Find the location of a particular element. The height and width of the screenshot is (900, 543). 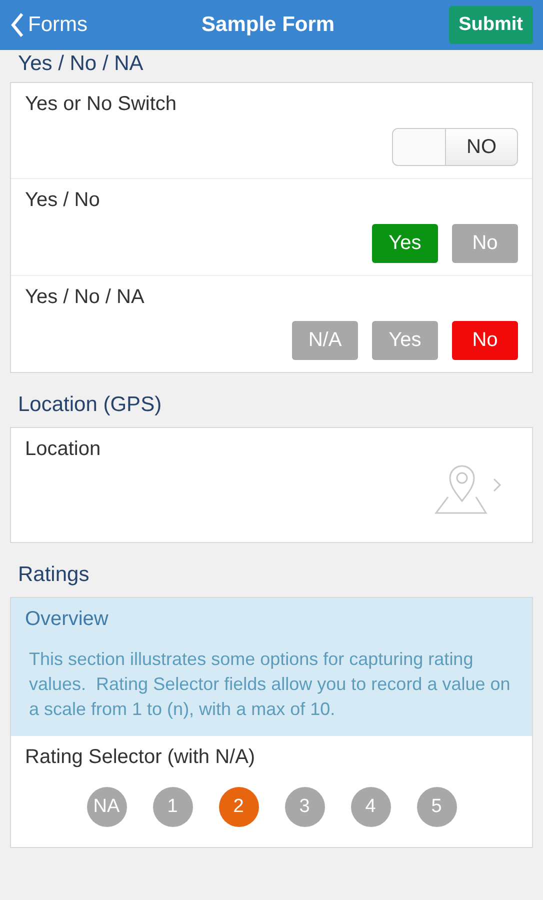

choice-button: N/A is located at coordinates (325, 340).